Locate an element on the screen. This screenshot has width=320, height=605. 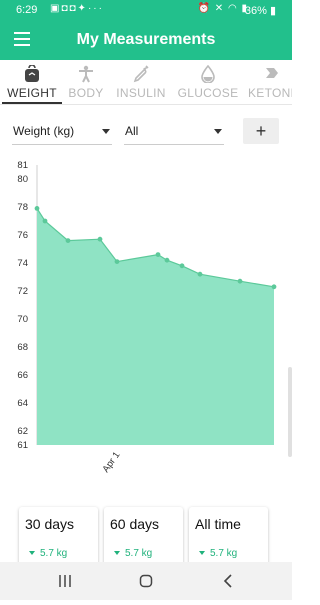
recent-apps-icon is located at coordinates (65, 581).